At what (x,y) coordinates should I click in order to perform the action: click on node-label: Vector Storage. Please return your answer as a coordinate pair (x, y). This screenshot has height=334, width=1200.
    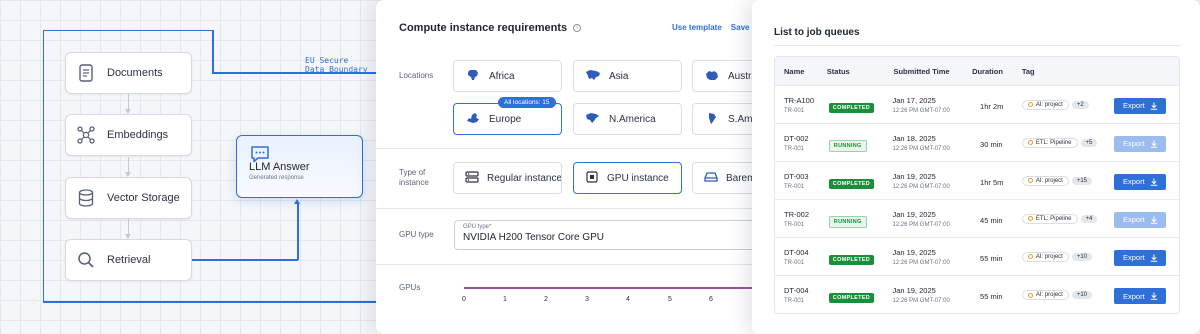
    Looking at the image, I should click on (143, 198).